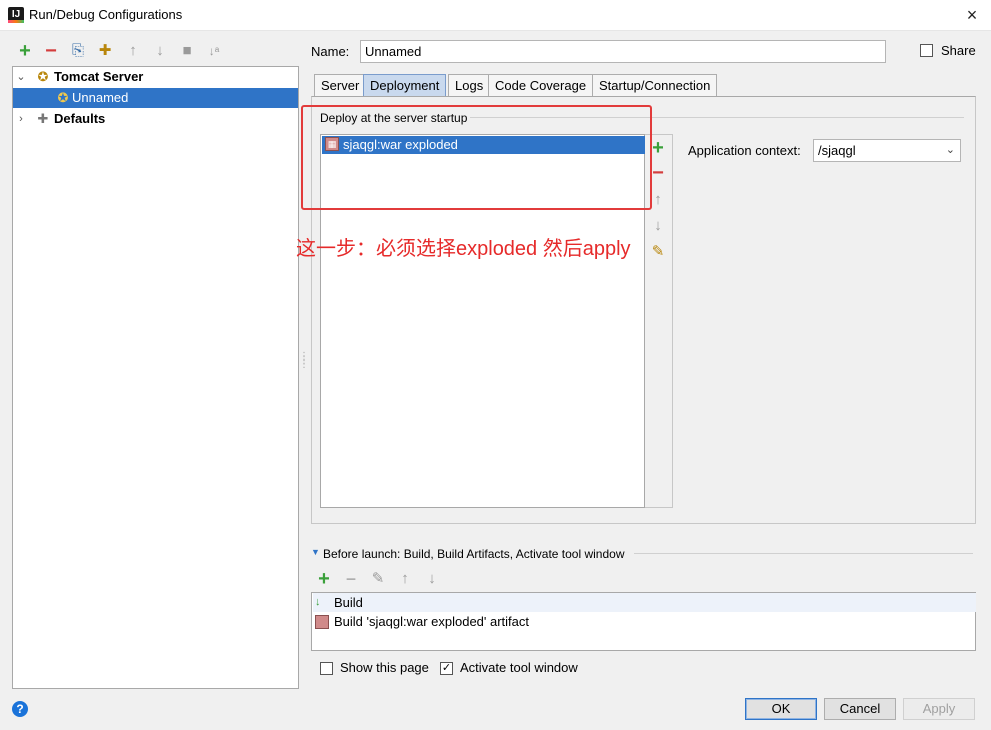  Describe the element at coordinates (803, 553) in the screenshot. I see `section-divider` at that location.